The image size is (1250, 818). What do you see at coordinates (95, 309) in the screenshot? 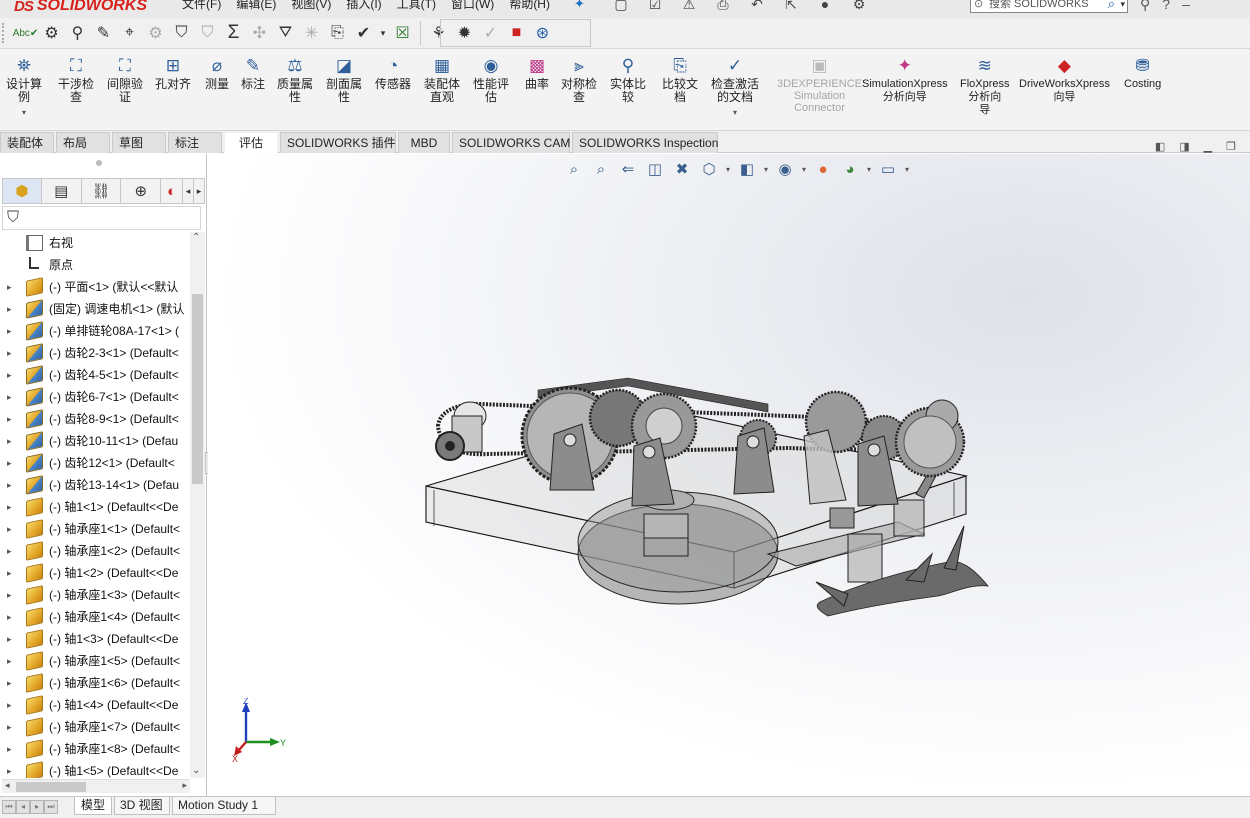
I see `tree-item: ▸ (固定) 调速电机<1> (默认` at bounding box center [95, 309].